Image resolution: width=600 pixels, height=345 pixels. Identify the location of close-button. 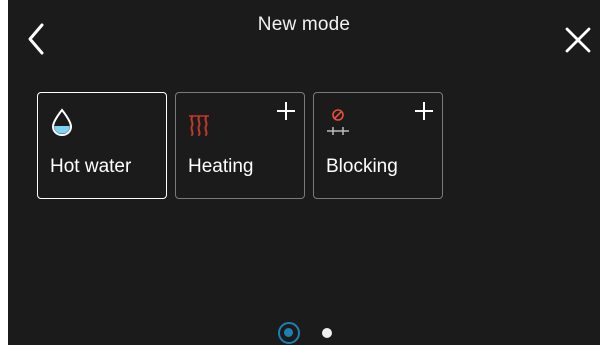
(578, 40).